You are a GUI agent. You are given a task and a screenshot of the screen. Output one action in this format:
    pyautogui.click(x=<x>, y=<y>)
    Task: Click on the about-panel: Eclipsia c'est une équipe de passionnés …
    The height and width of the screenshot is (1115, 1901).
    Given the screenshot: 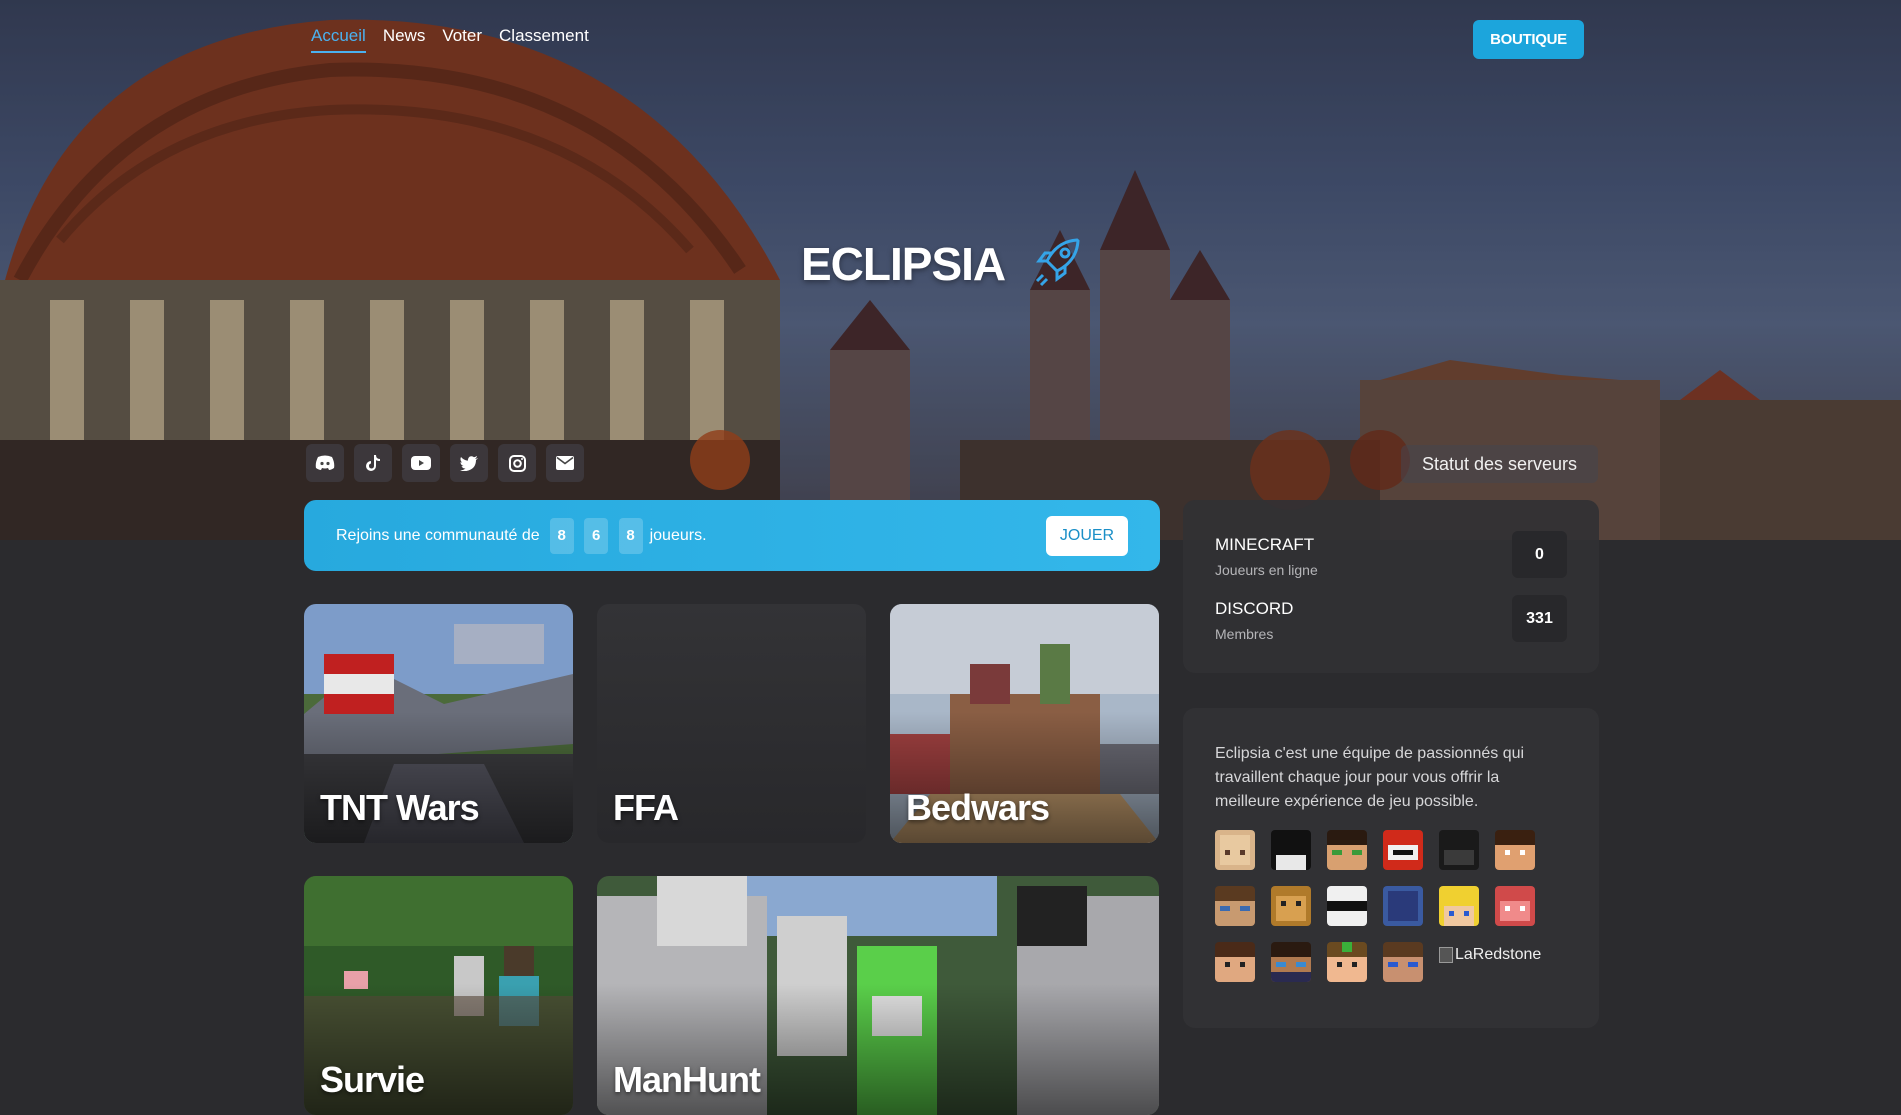 What is the action you would take?
    pyautogui.click(x=1391, y=868)
    